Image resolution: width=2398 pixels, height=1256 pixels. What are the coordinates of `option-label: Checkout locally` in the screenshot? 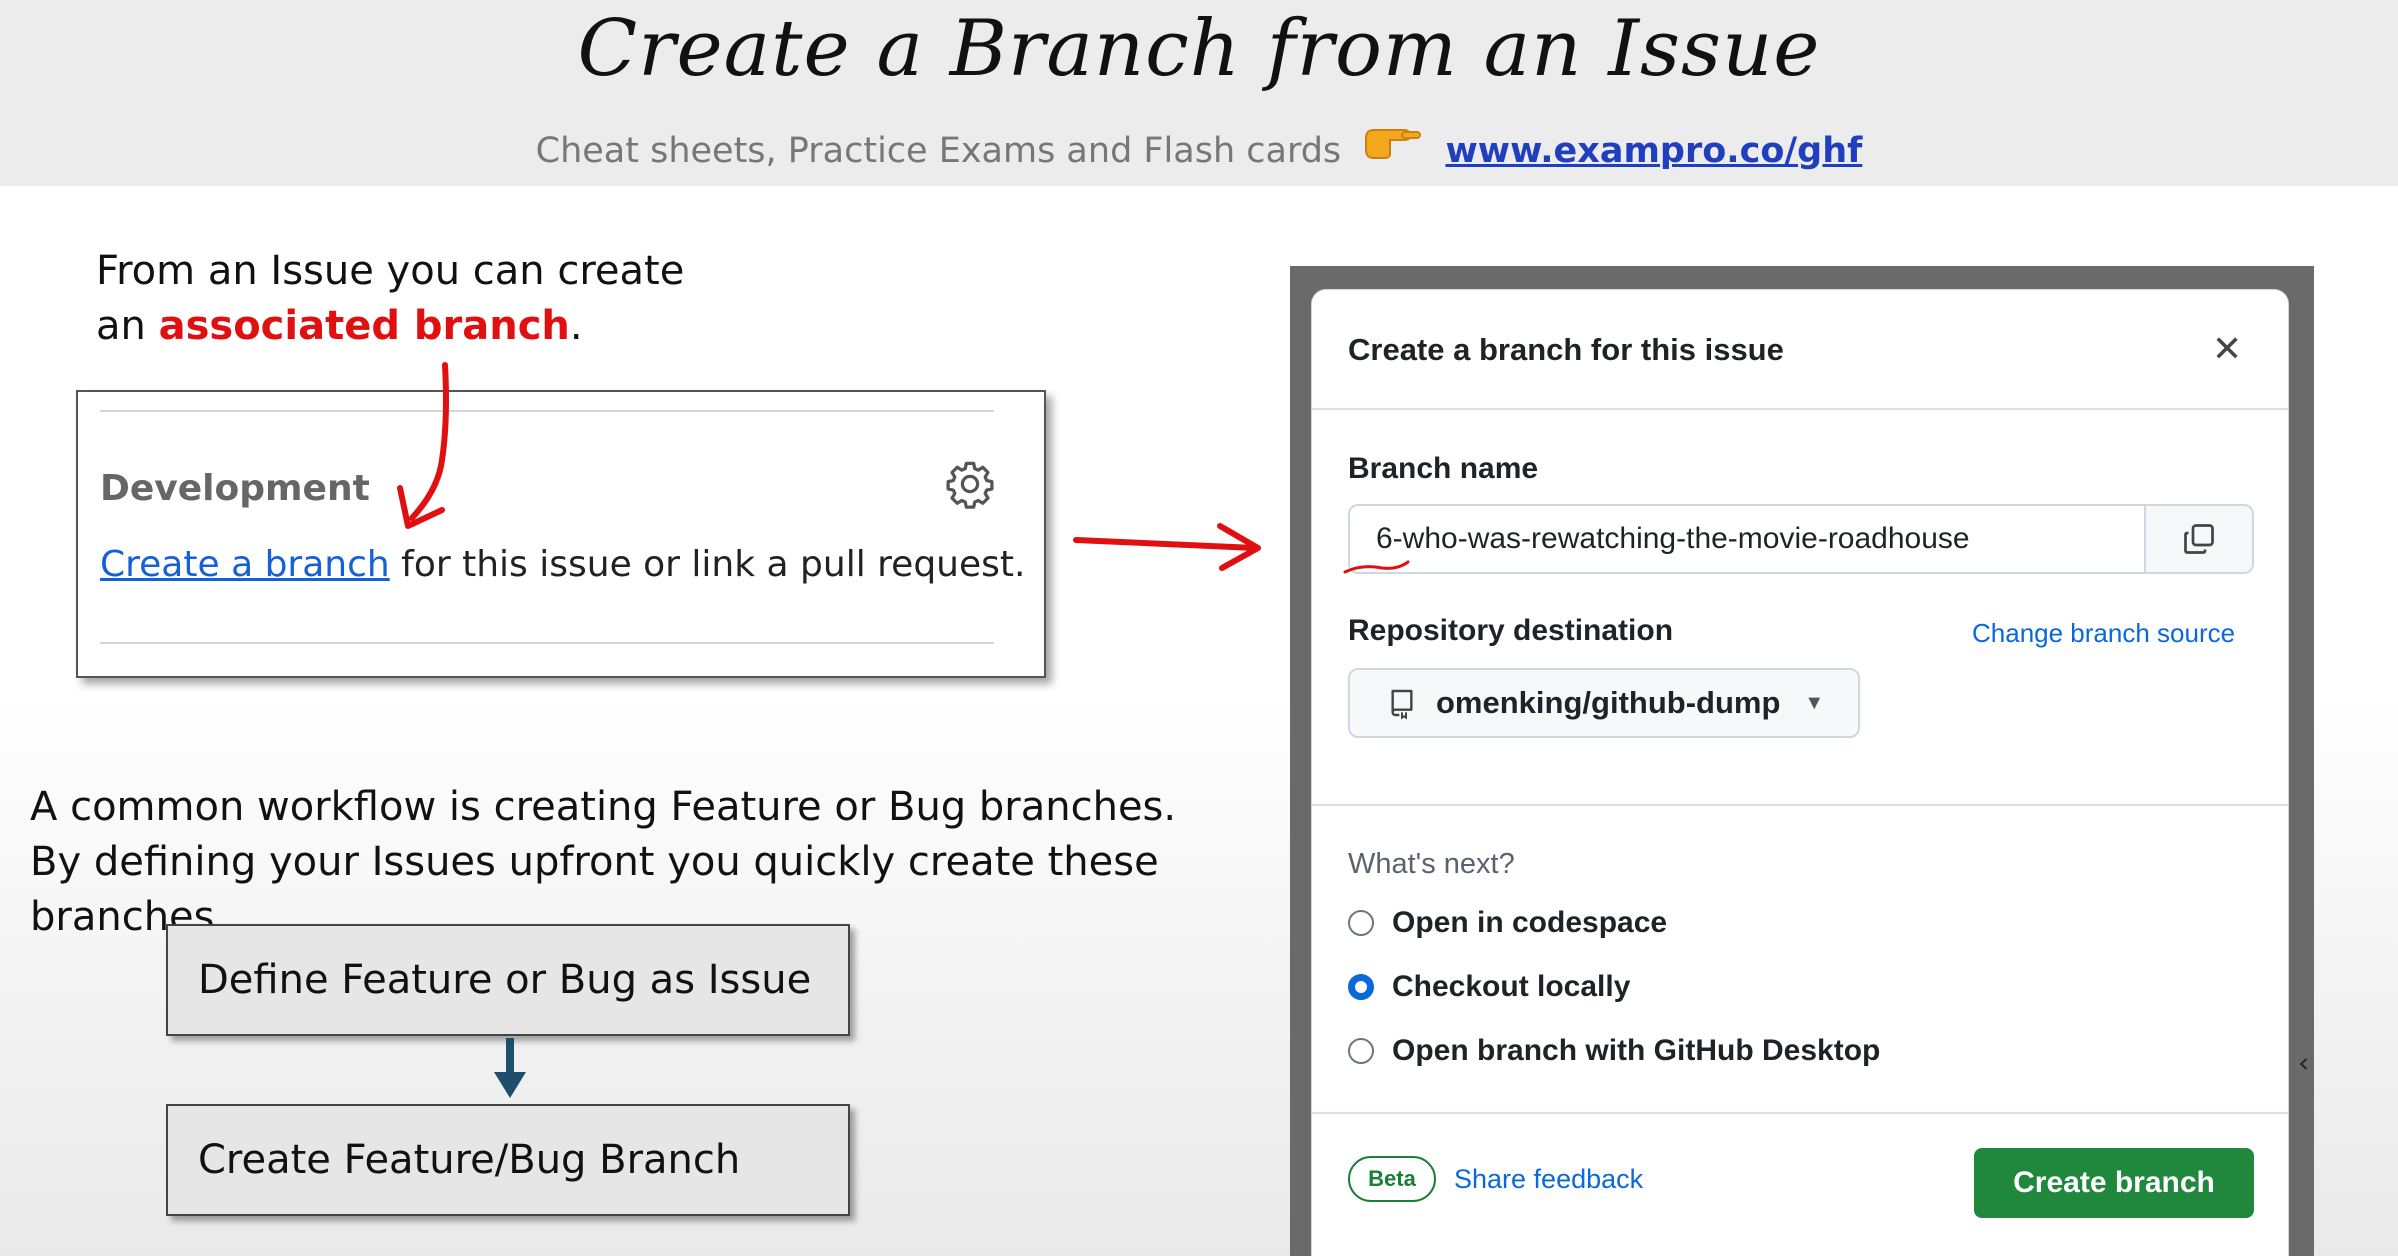 It's located at (1511, 986).